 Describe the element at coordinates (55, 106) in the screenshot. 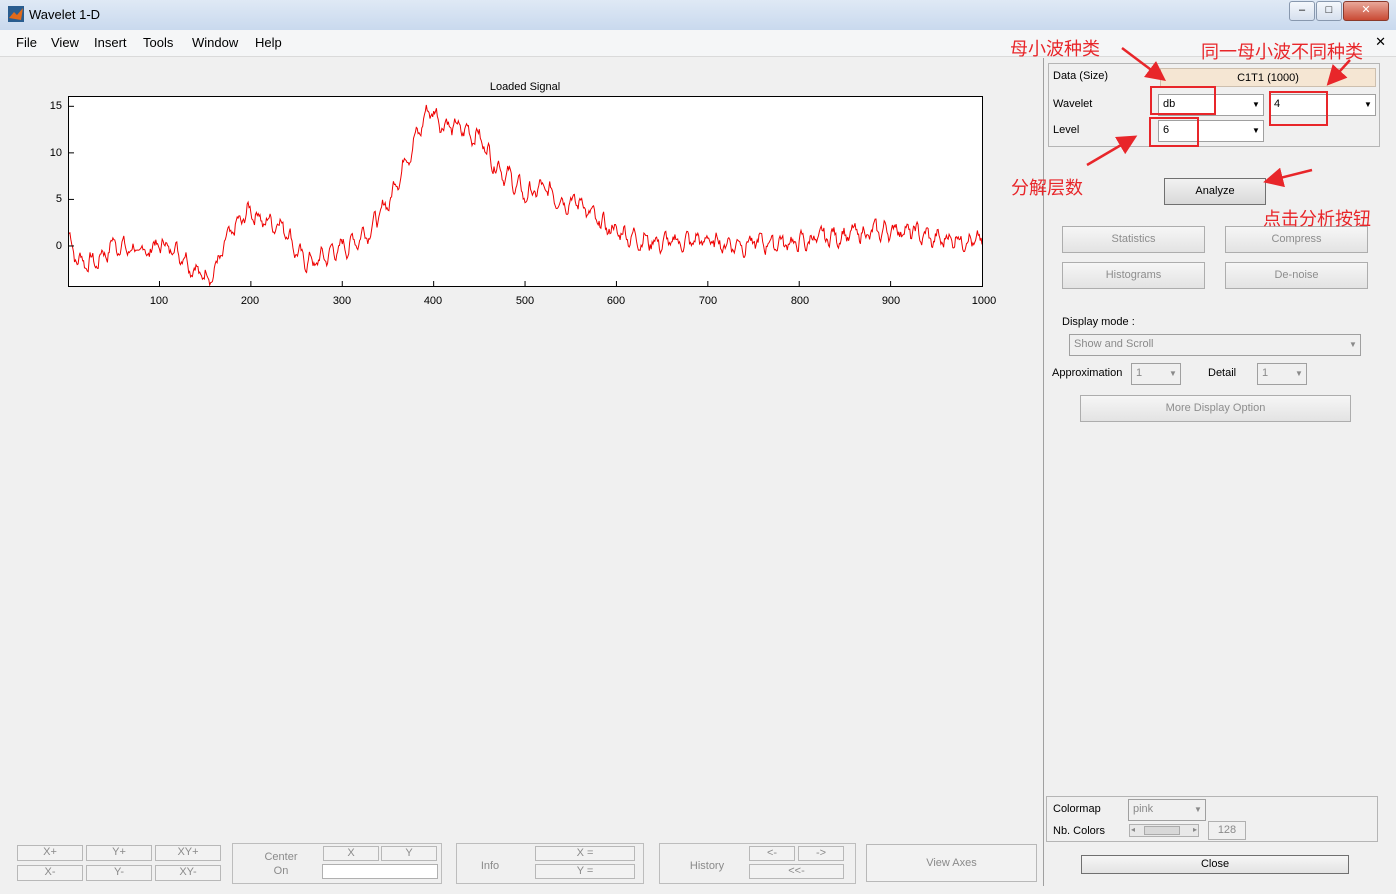

I see `y-tick-label: 15` at that location.